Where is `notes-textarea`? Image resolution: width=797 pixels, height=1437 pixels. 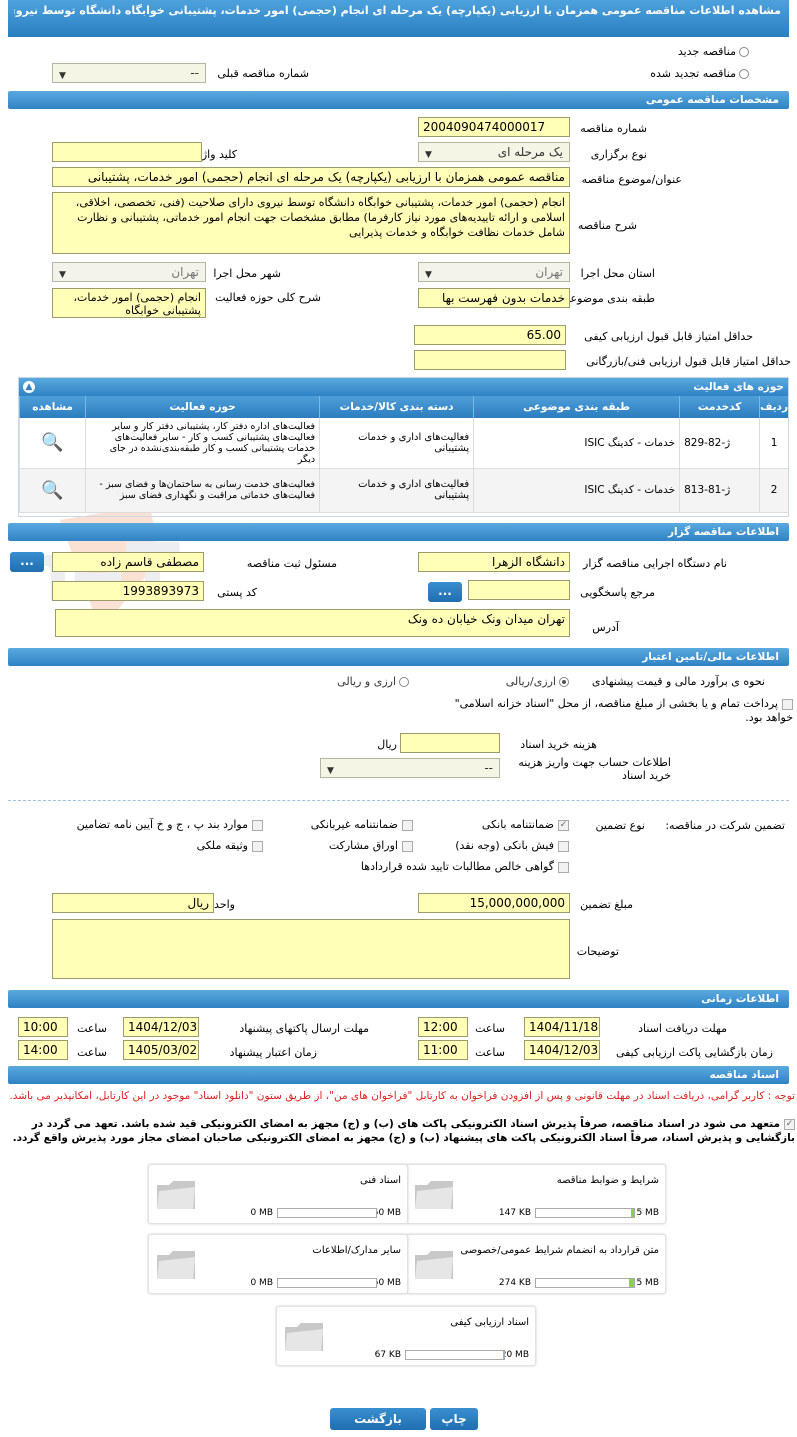 notes-textarea is located at coordinates (311, 949).